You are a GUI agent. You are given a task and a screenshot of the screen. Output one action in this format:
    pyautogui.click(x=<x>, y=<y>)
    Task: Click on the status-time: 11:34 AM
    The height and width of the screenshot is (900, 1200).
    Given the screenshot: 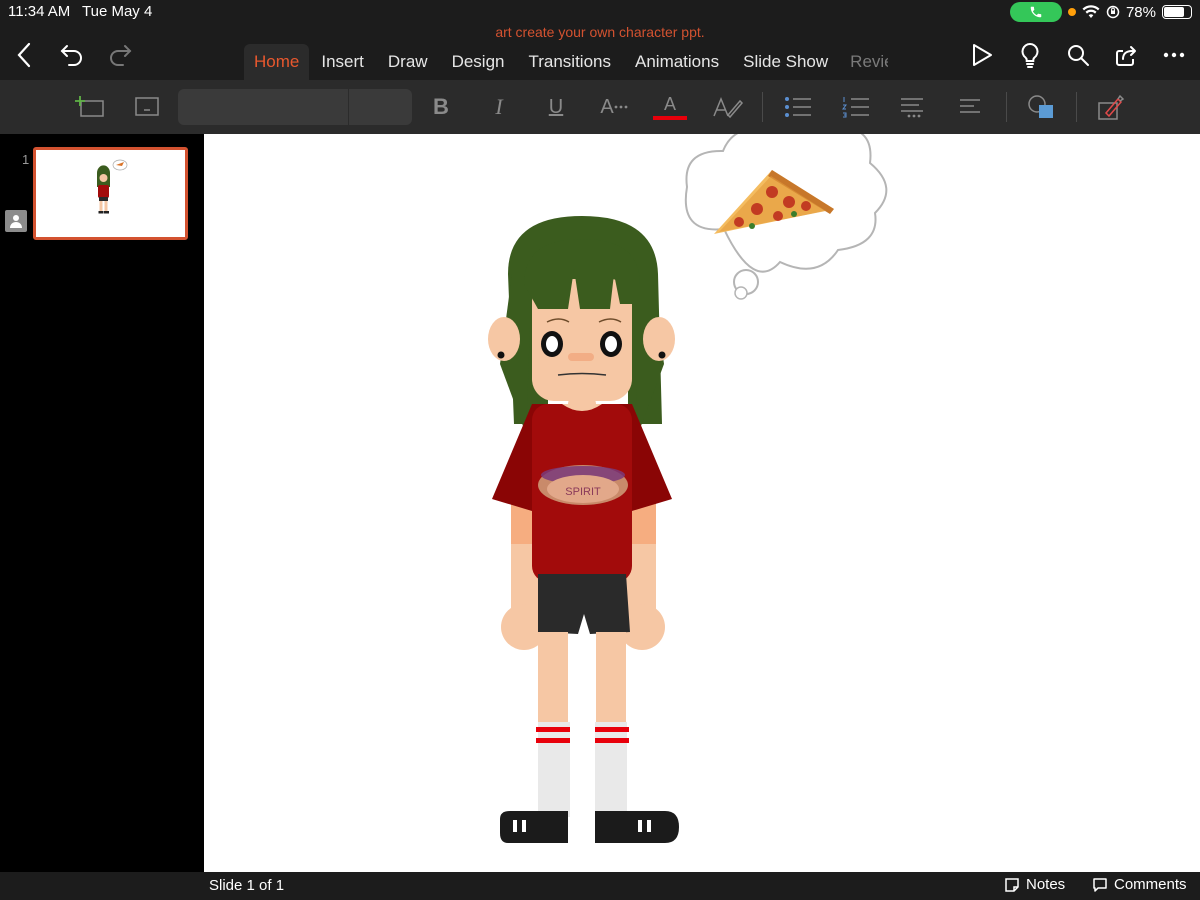 What is the action you would take?
    pyautogui.click(x=39, y=11)
    